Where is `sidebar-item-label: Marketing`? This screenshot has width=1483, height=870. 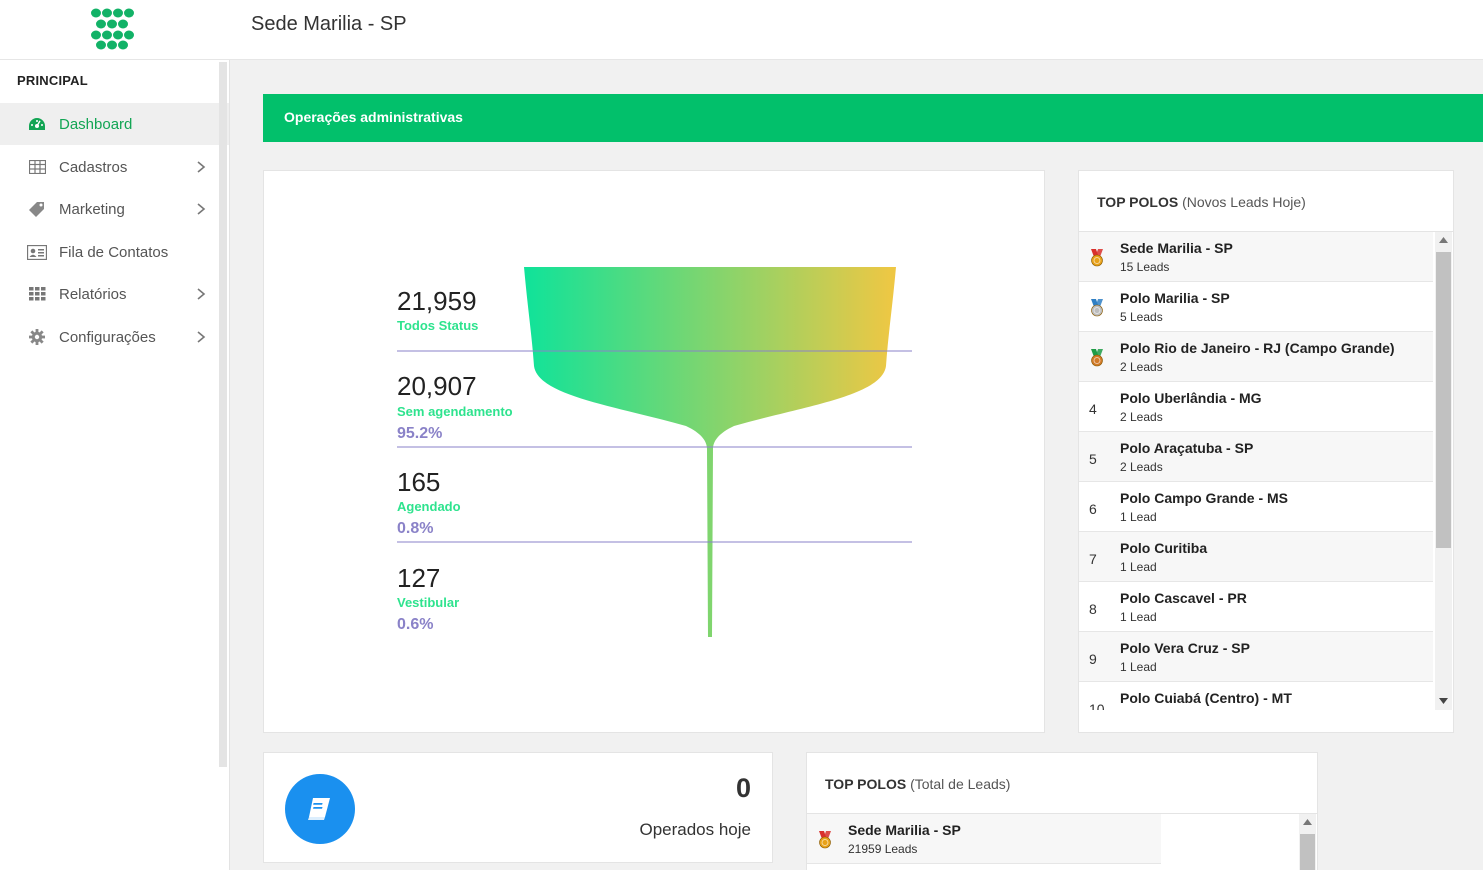
sidebar-item-label: Marketing is located at coordinates (92, 209).